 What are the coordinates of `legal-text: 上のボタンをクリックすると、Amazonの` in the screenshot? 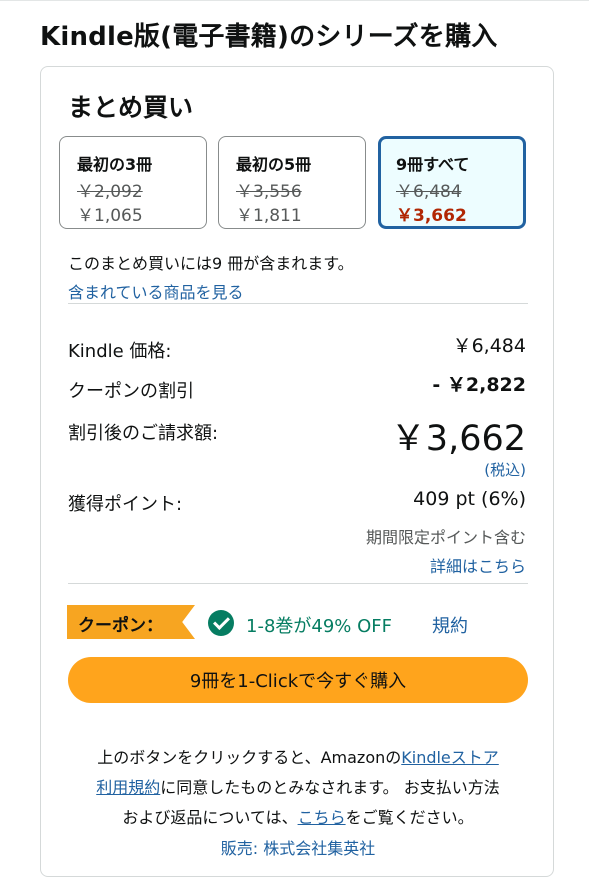 It's located at (249, 757).